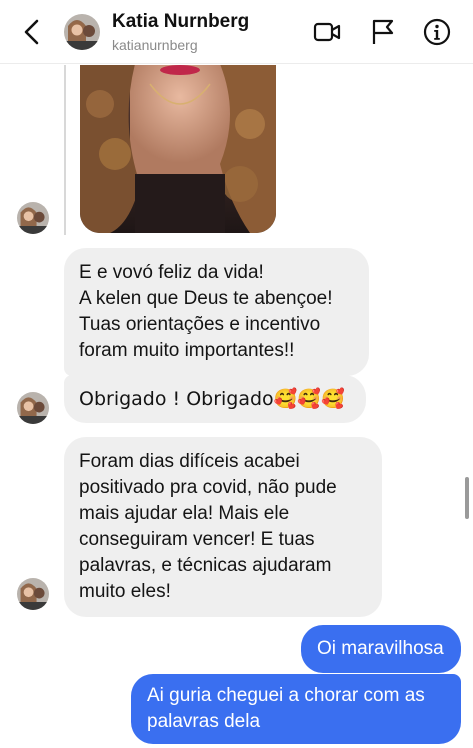 The image size is (473, 748). Describe the element at coordinates (178, 149) in the screenshot. I see `shared-photo` at that location.